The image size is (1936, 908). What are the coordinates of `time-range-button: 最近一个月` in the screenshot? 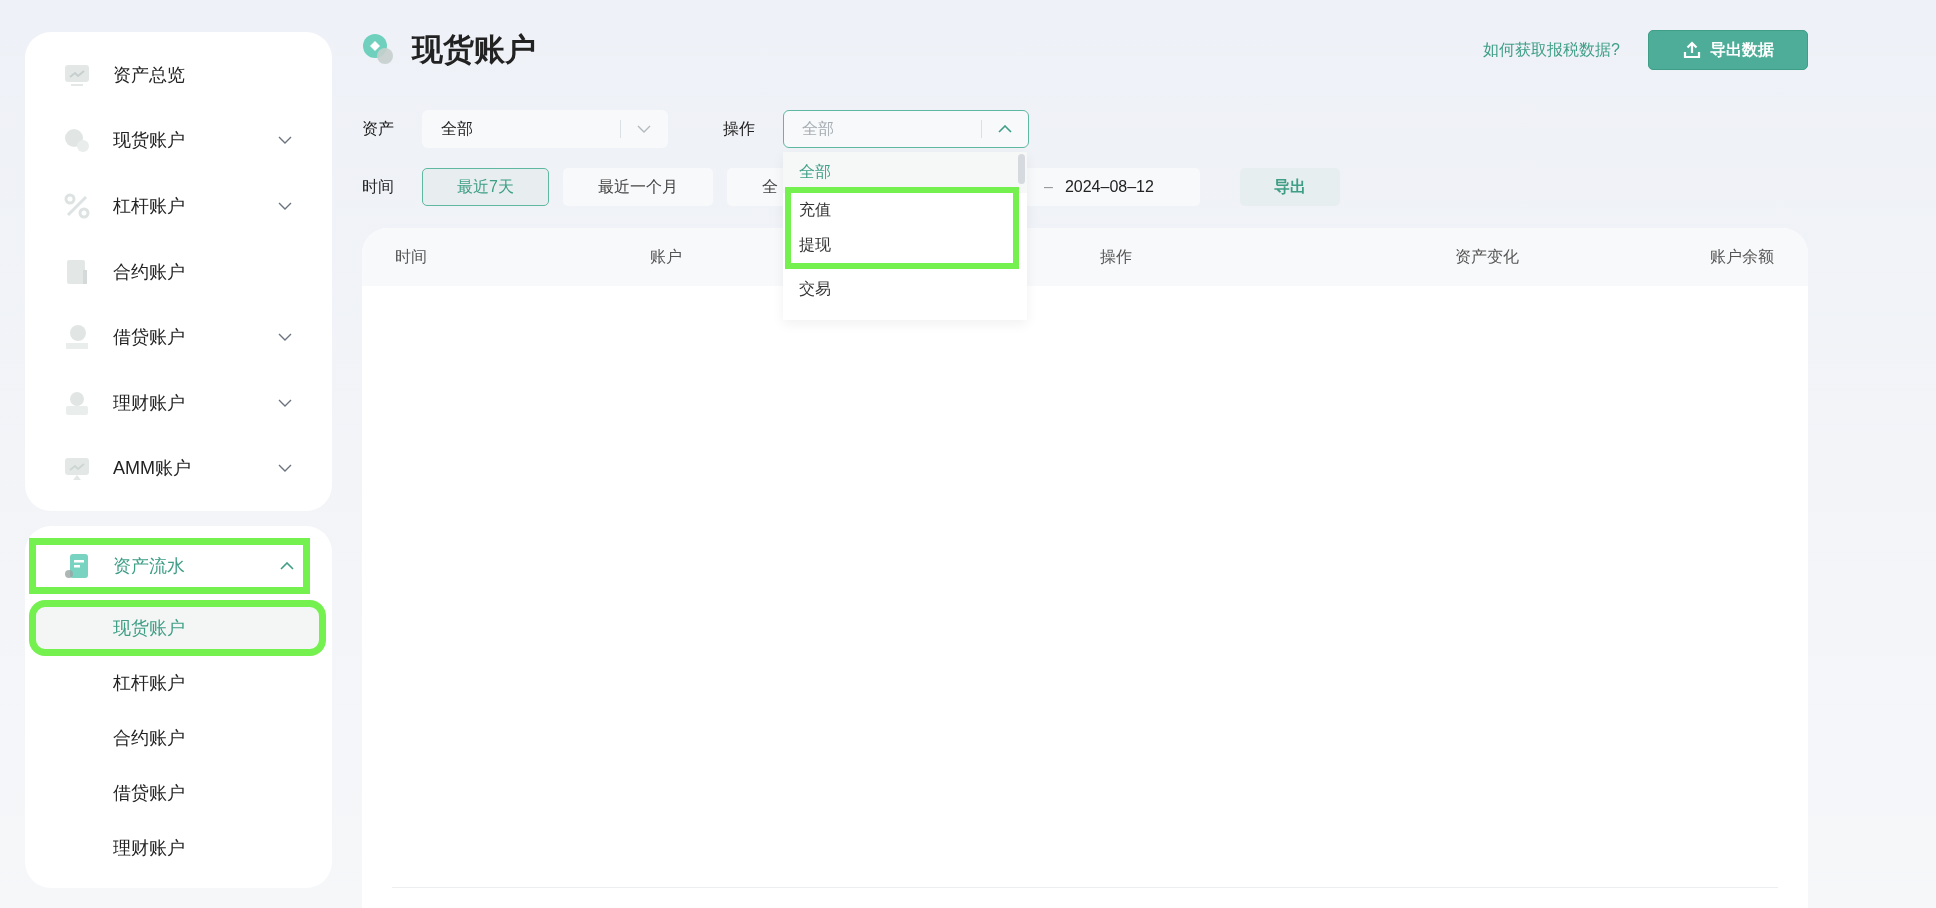 It's located at (637, 187).